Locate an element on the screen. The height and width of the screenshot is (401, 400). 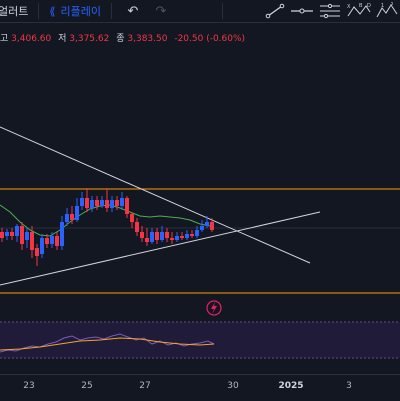
x-tick: 23 is located at coordinates (29, 386).